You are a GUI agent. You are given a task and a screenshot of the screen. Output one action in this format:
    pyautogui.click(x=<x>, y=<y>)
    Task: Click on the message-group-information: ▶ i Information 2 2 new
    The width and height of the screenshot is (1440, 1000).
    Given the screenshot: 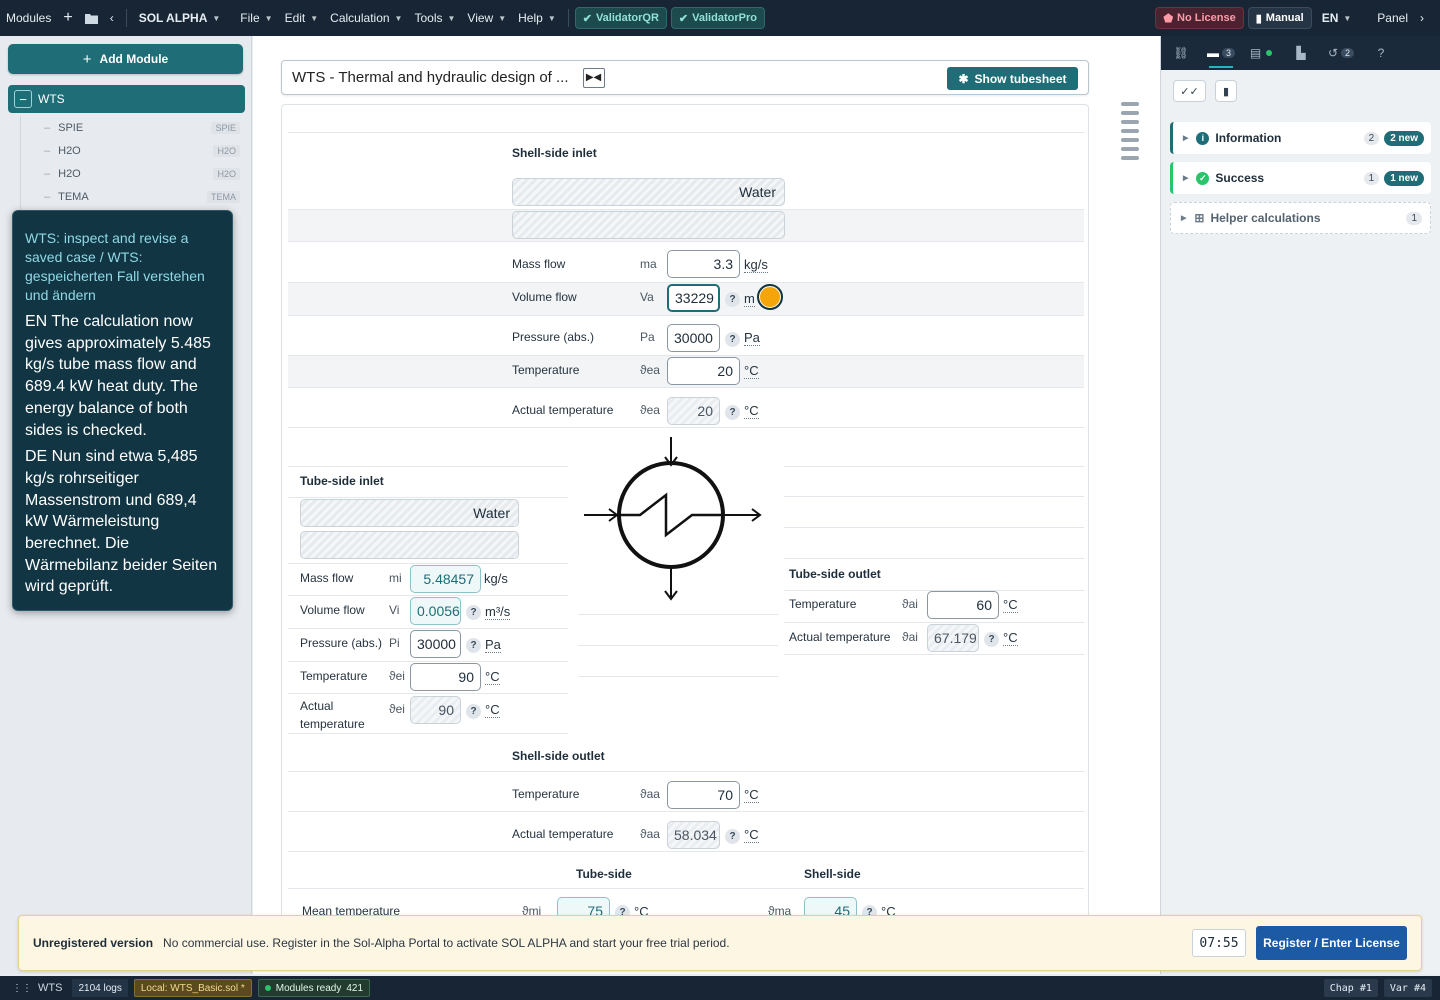 What is the action you would take?
    pyautogui.click(x=1300, y=138)
    